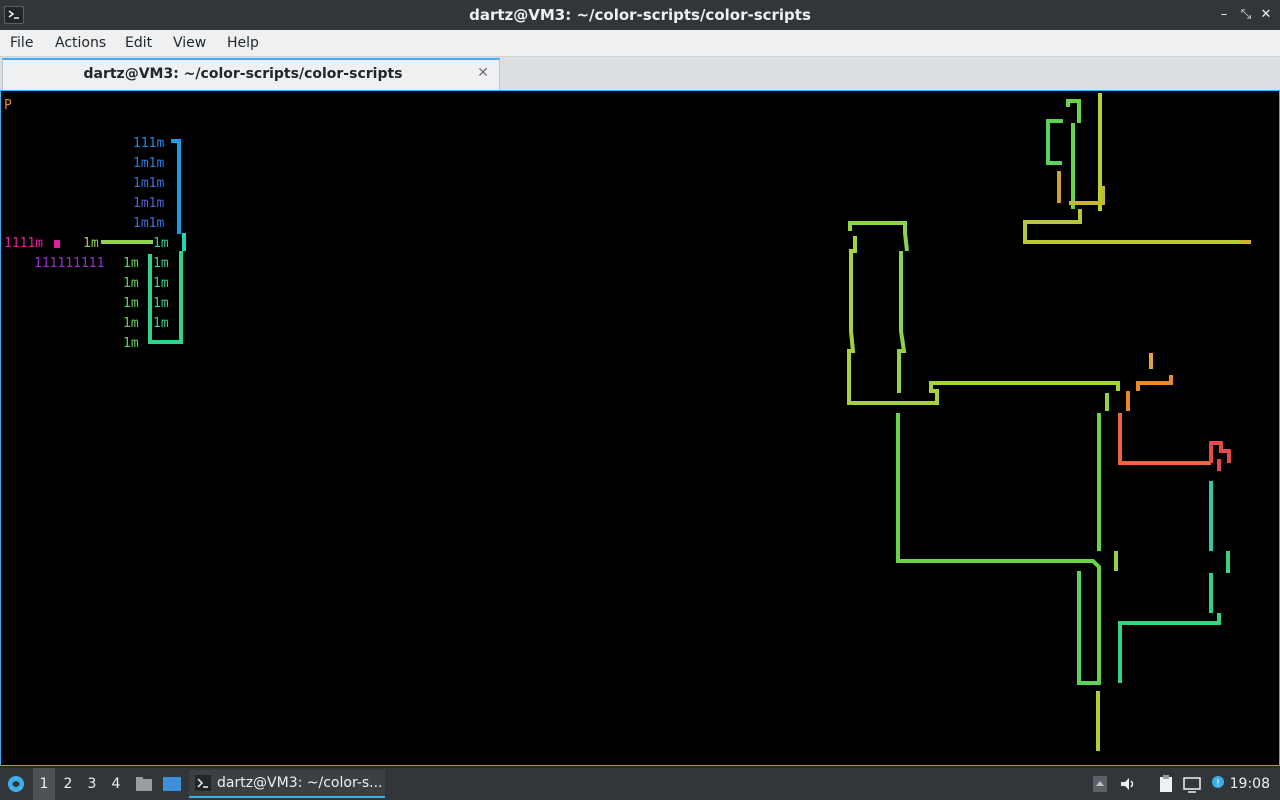 The width and height of the screenshot is (1280, 800). What do you see at coordinates (640, 43) in the screenshot?
I see `menubar: File Actions Edit View Help` at bounding box center [640, 43].